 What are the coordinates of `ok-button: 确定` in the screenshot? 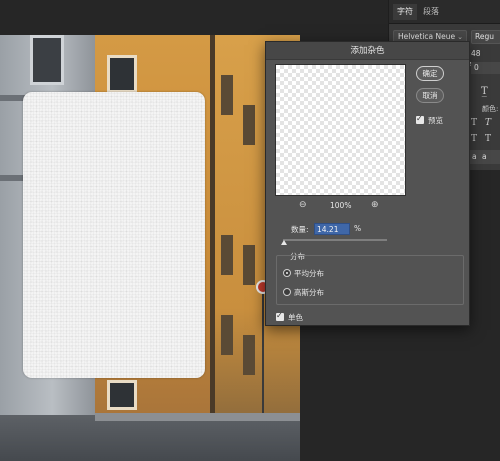 It's located at (430, 73).